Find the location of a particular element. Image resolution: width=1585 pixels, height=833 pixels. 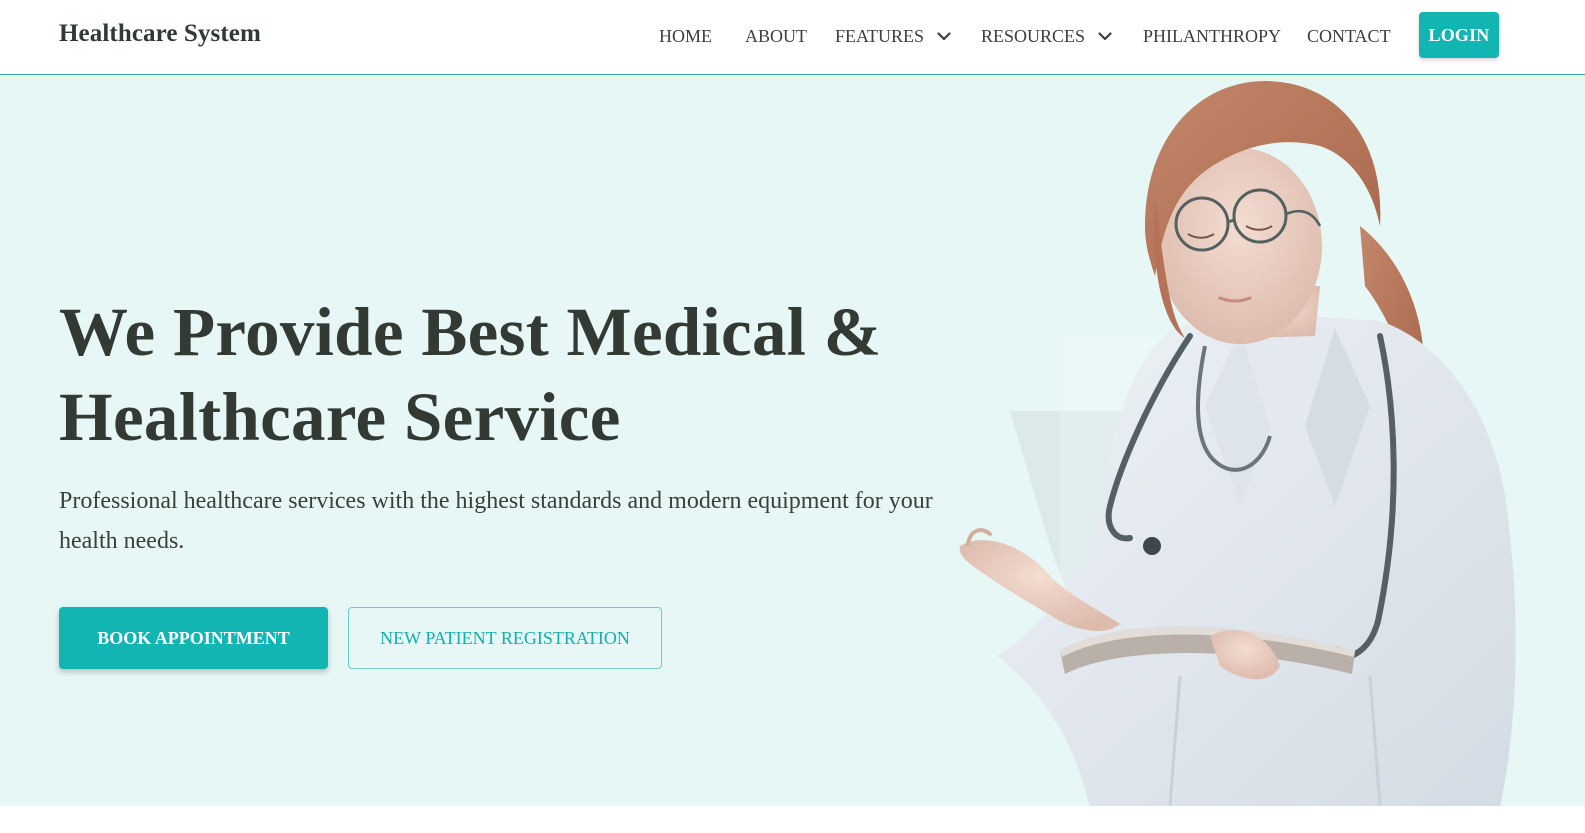

hero-title-line1: We Provide Best Medical & is located at coordinates (470, 332).